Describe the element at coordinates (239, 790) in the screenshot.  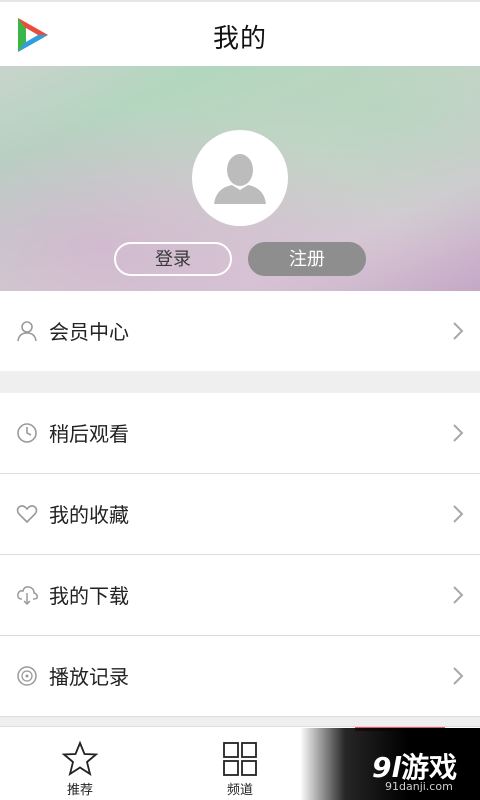
I see `tab-label: 频道` at that location.